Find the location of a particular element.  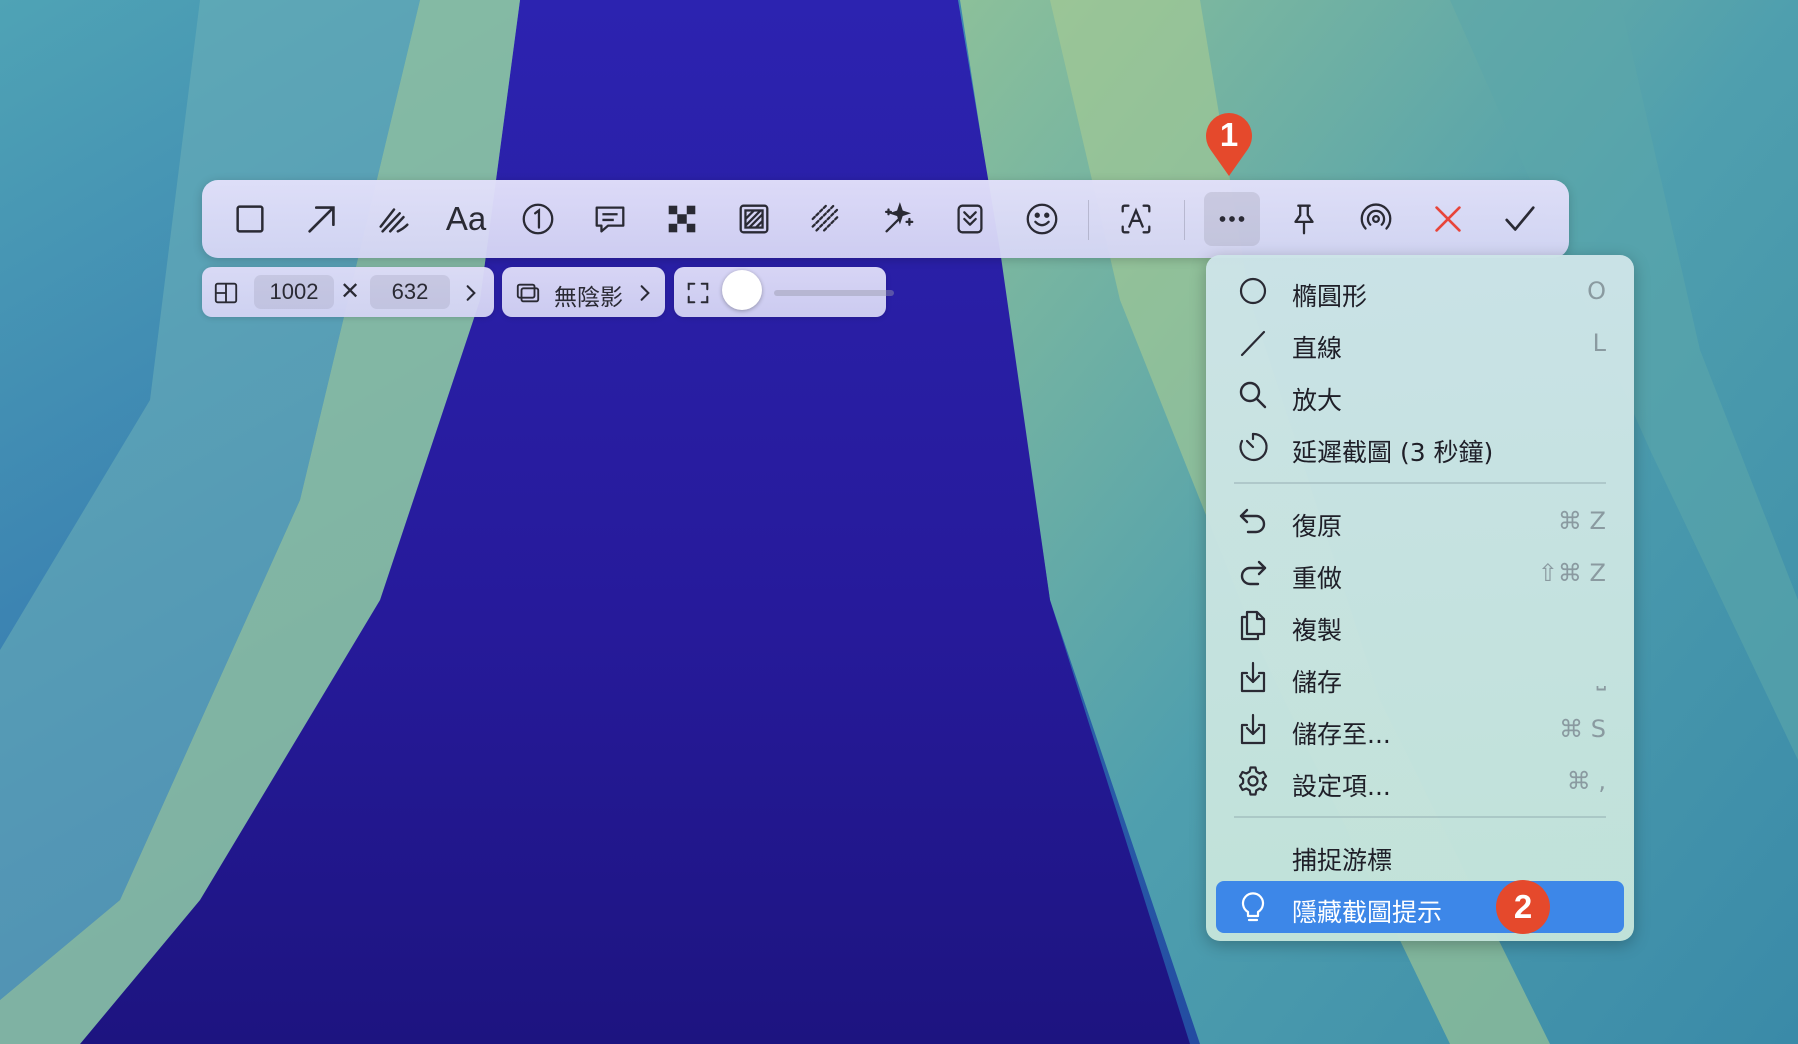

rectangle-tool-button is located at coordinates (250, 219).